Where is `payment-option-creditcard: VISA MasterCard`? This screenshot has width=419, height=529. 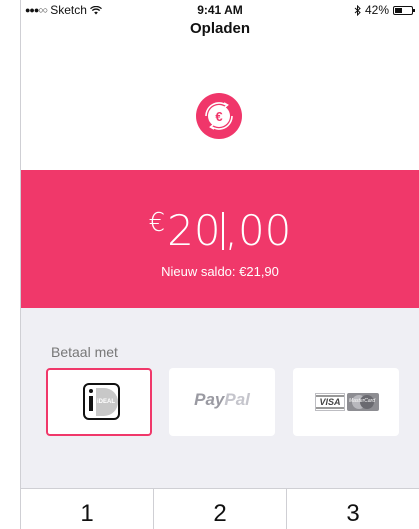
payment-option-creditcard: VISA MasterCard is located at coordinates (346, 402).